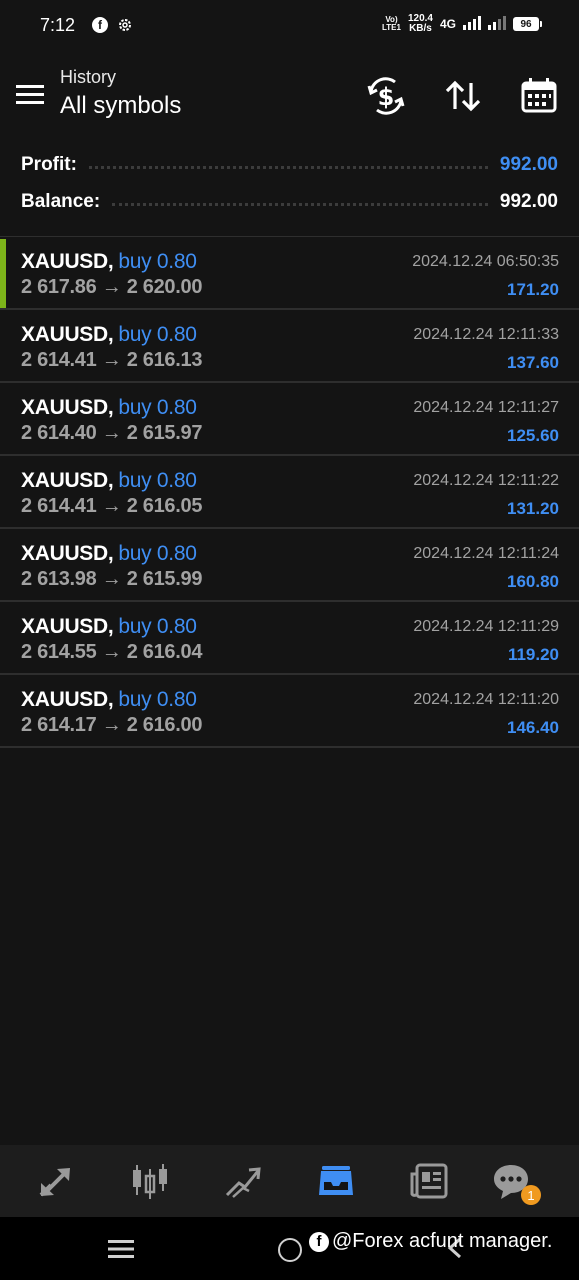 The height and width of the screenshot is (1280, 579). I want to click on account-summary: Profit: 992.00 Balance: 992.00, so click(289, 183).